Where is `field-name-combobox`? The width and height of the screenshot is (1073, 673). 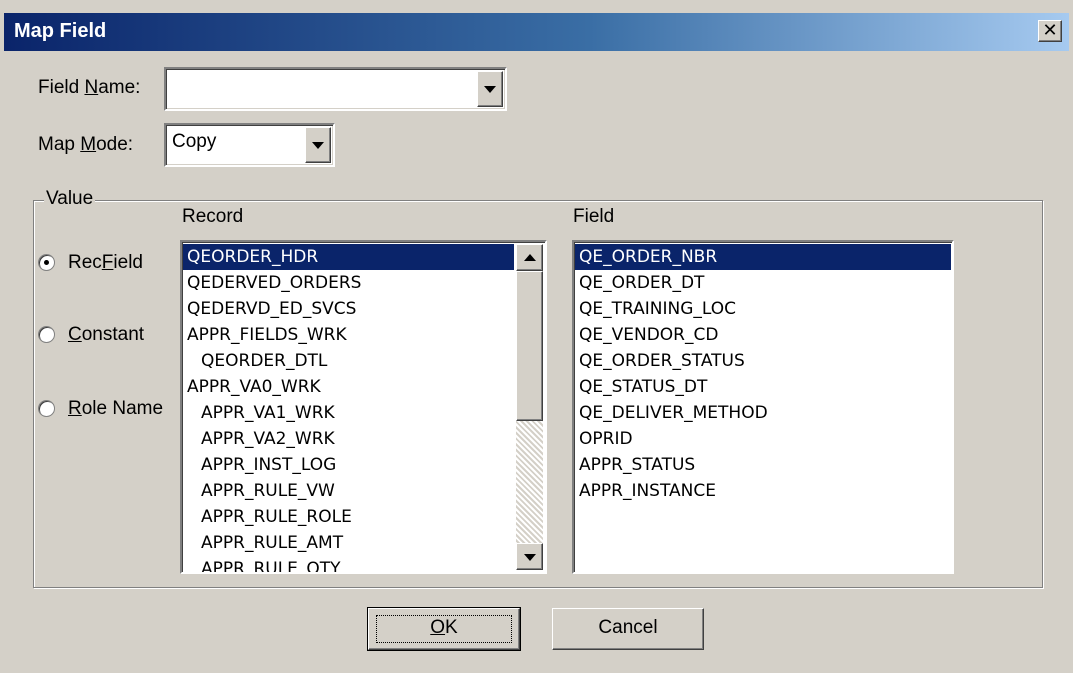 field-name-combobox is located at coordinates (335, 89).